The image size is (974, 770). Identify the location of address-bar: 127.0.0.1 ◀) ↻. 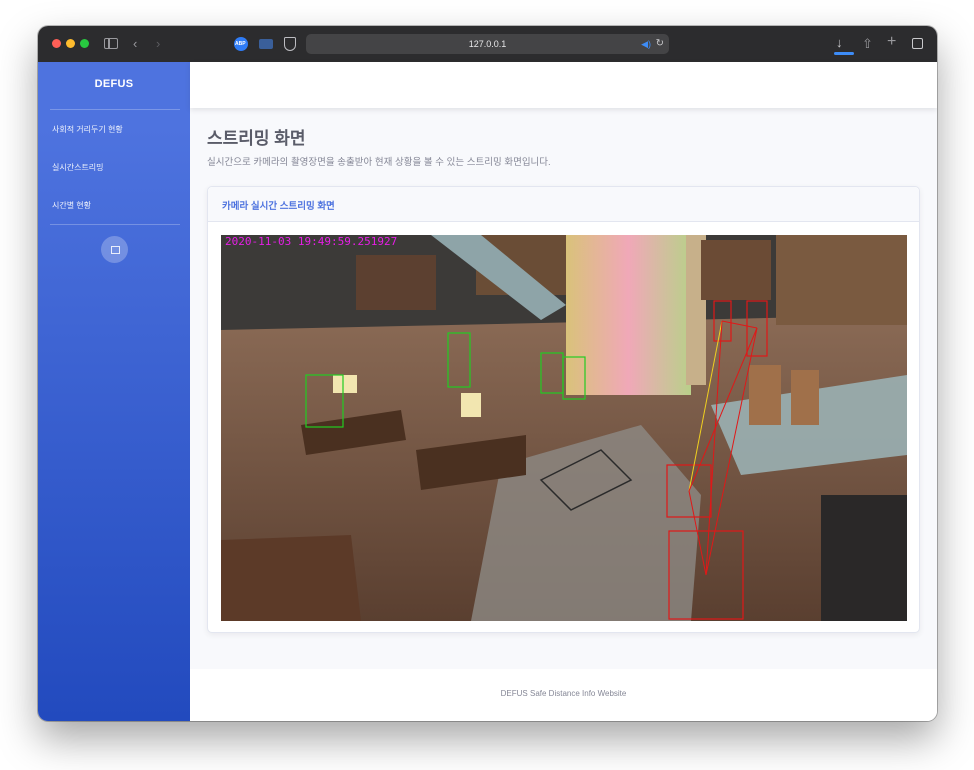
(487, 44).